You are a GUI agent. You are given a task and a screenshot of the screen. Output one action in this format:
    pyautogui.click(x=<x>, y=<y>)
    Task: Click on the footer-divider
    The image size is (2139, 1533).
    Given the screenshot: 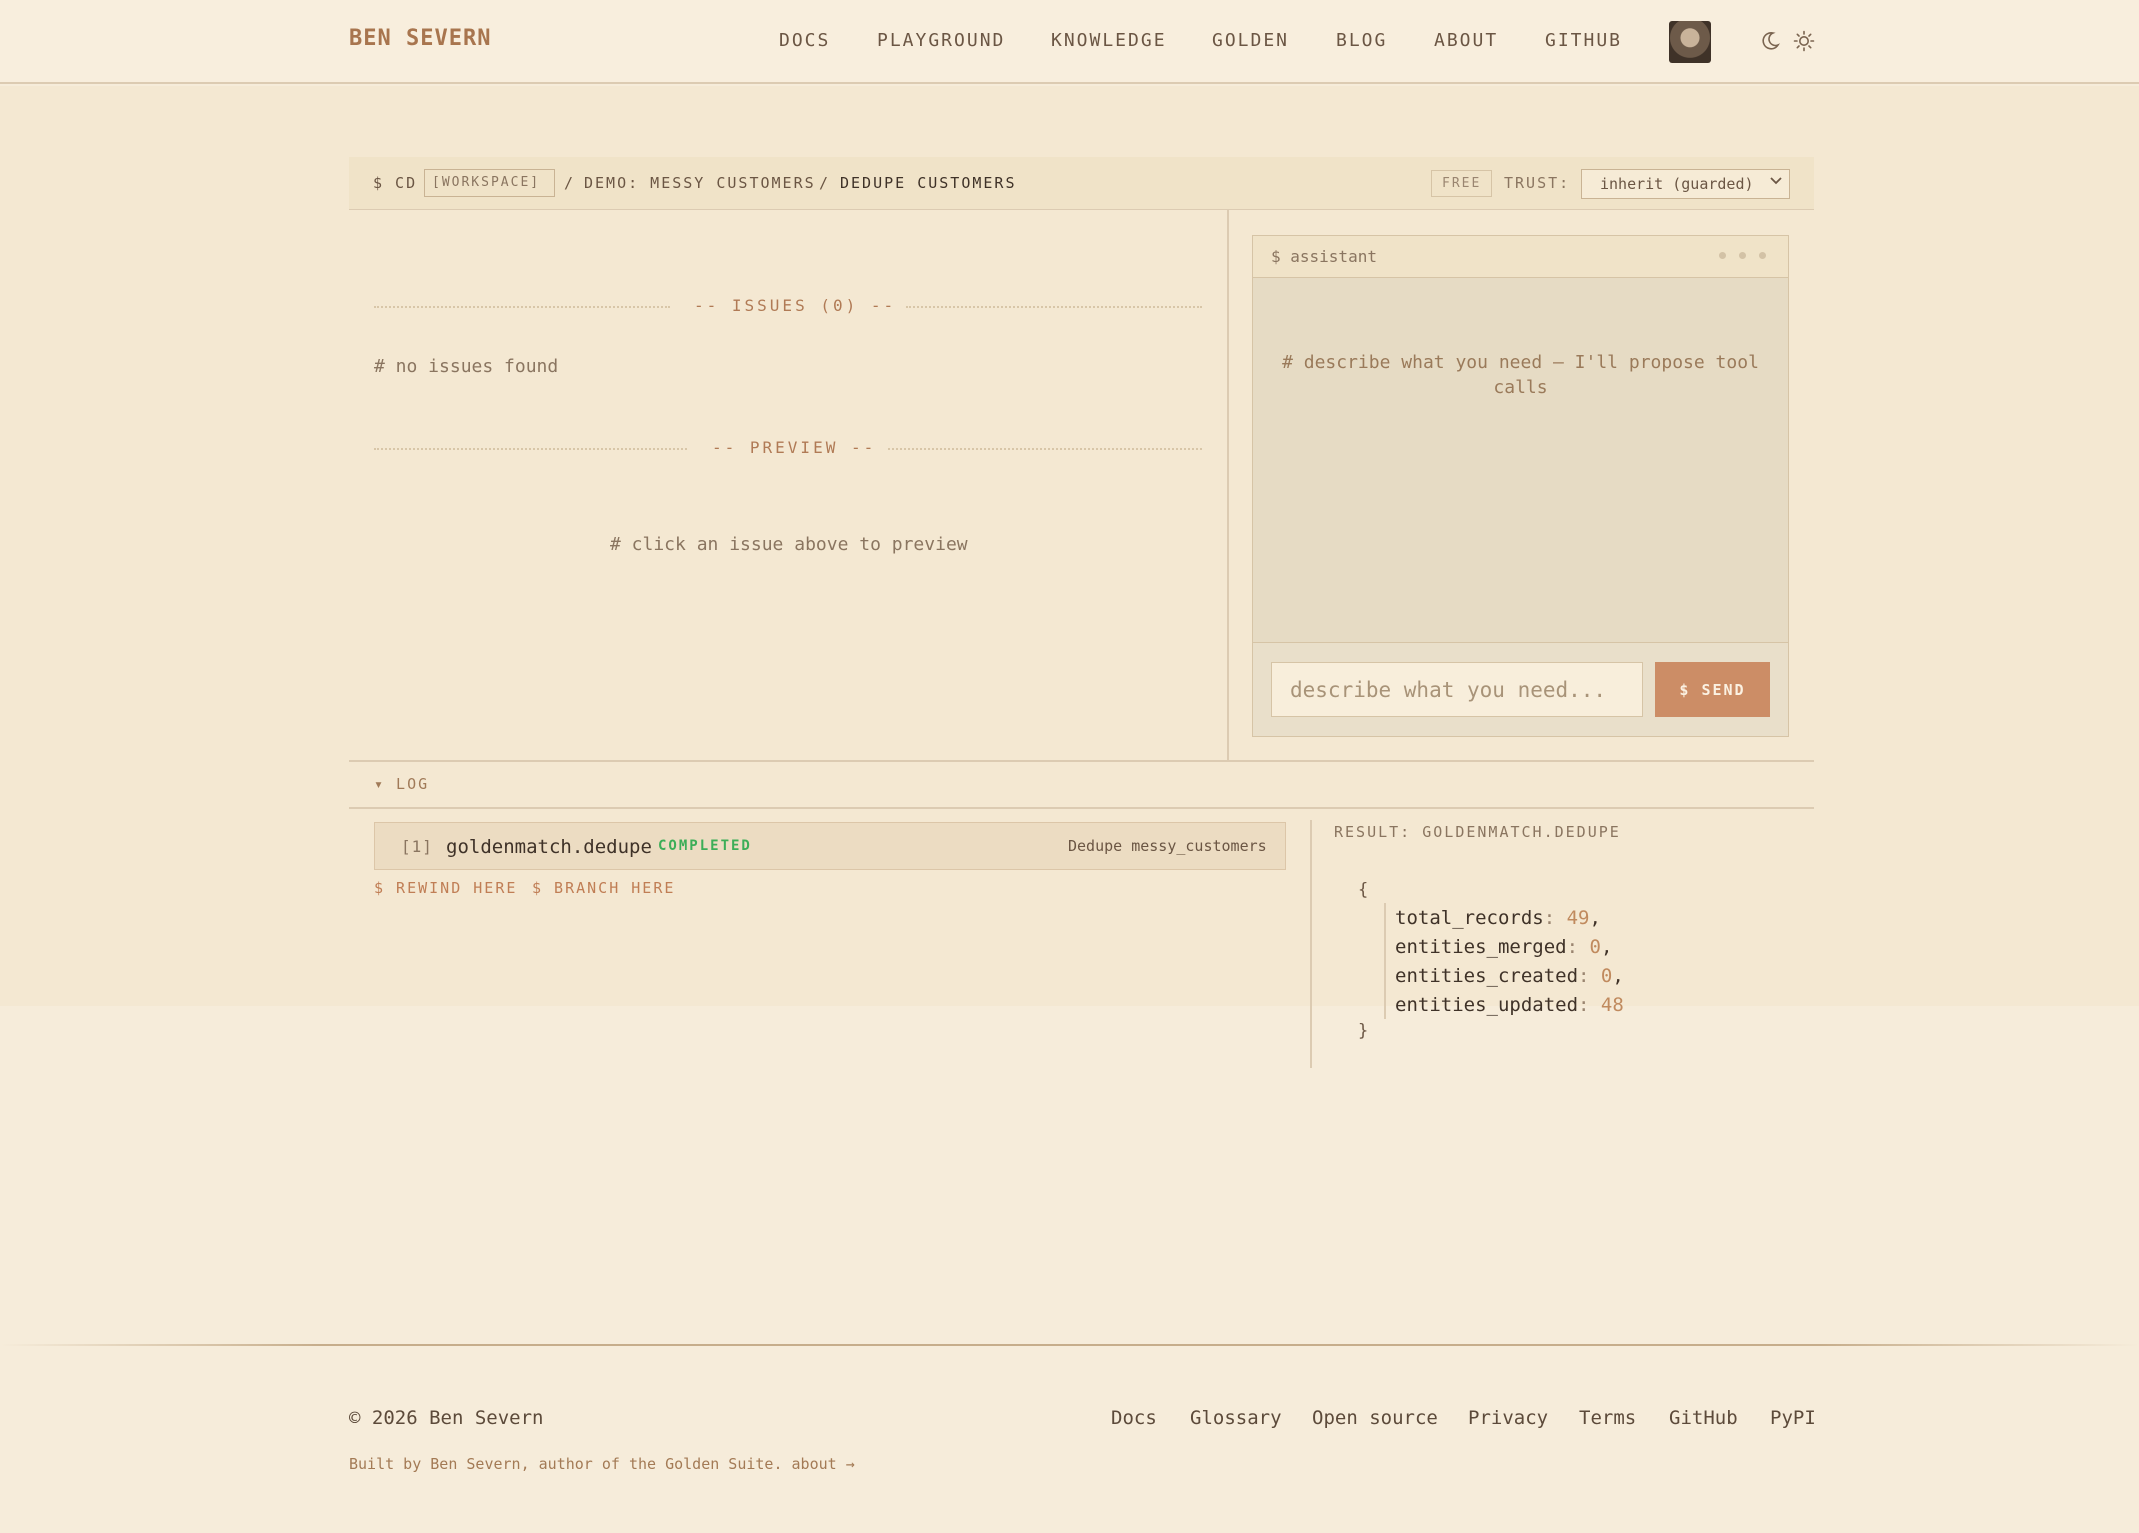 What is the action you would take?
    pyautogui.click(x=1069, y=1345)
    